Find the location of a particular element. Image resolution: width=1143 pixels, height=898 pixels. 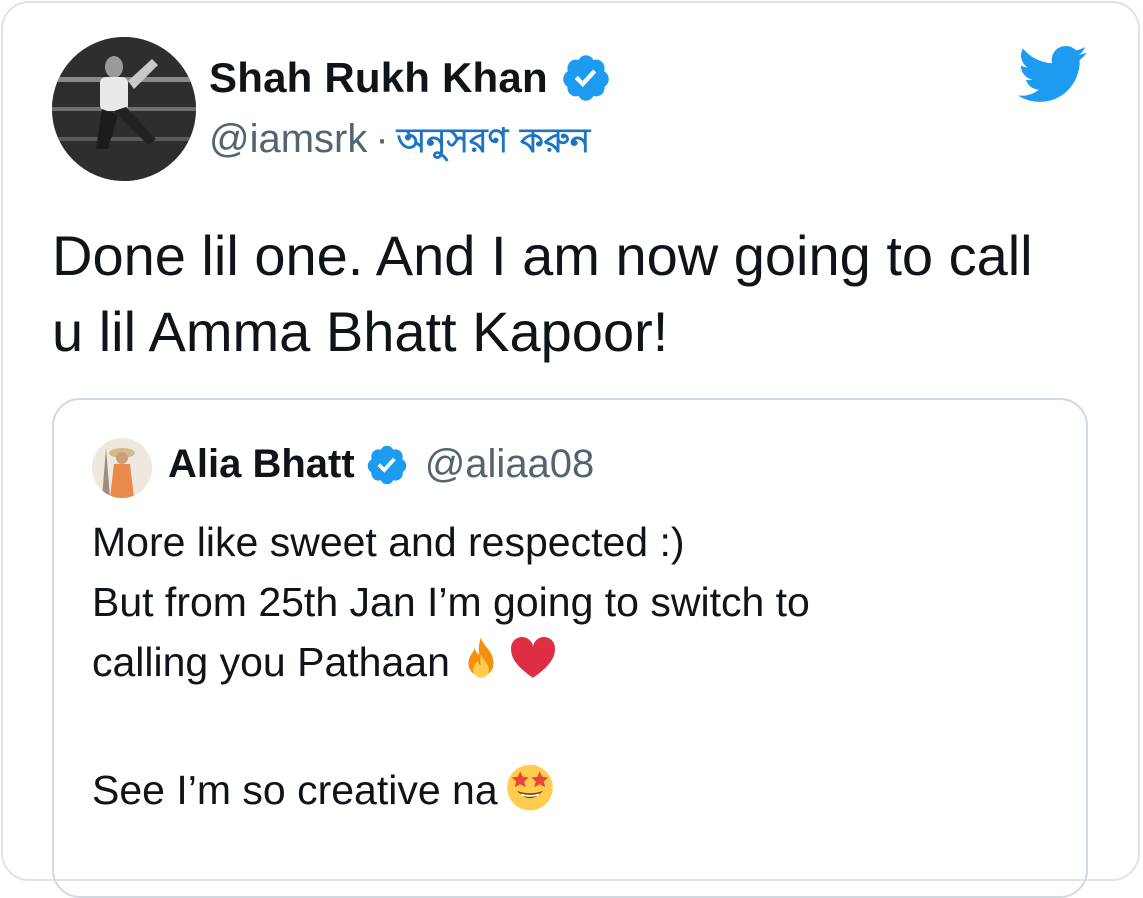

follow-link: অনুসরণ করুন is located at coordinates (493, 143).